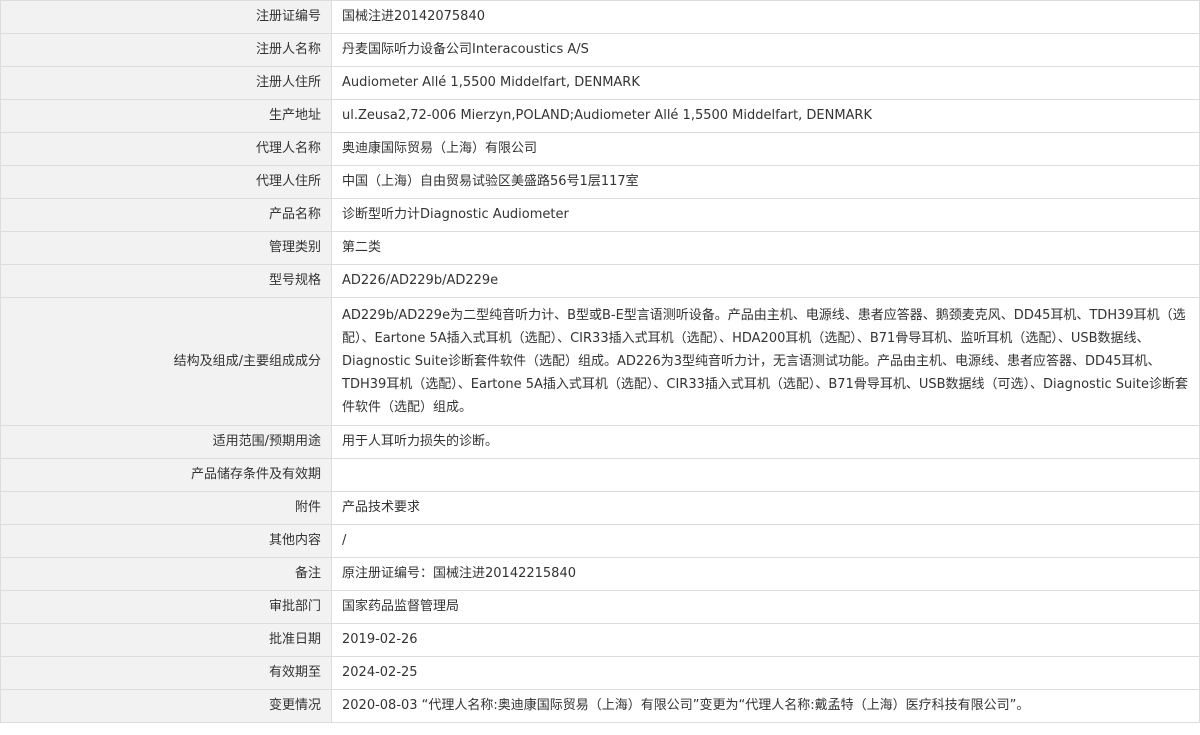 This screenshot has height=735, width=1200. I want to click on field-value: 产品技术要求, so click(765, 508).